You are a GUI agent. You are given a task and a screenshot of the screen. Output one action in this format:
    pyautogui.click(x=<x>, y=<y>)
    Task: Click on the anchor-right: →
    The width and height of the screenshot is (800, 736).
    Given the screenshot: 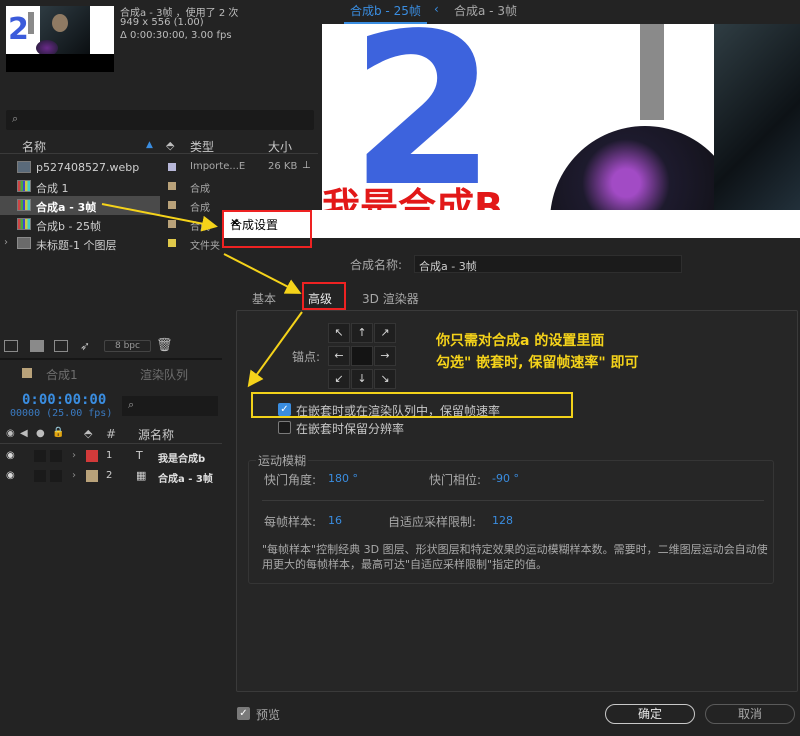 What is the action you would take?
    pyautogui.click(x=385, y=356)
    